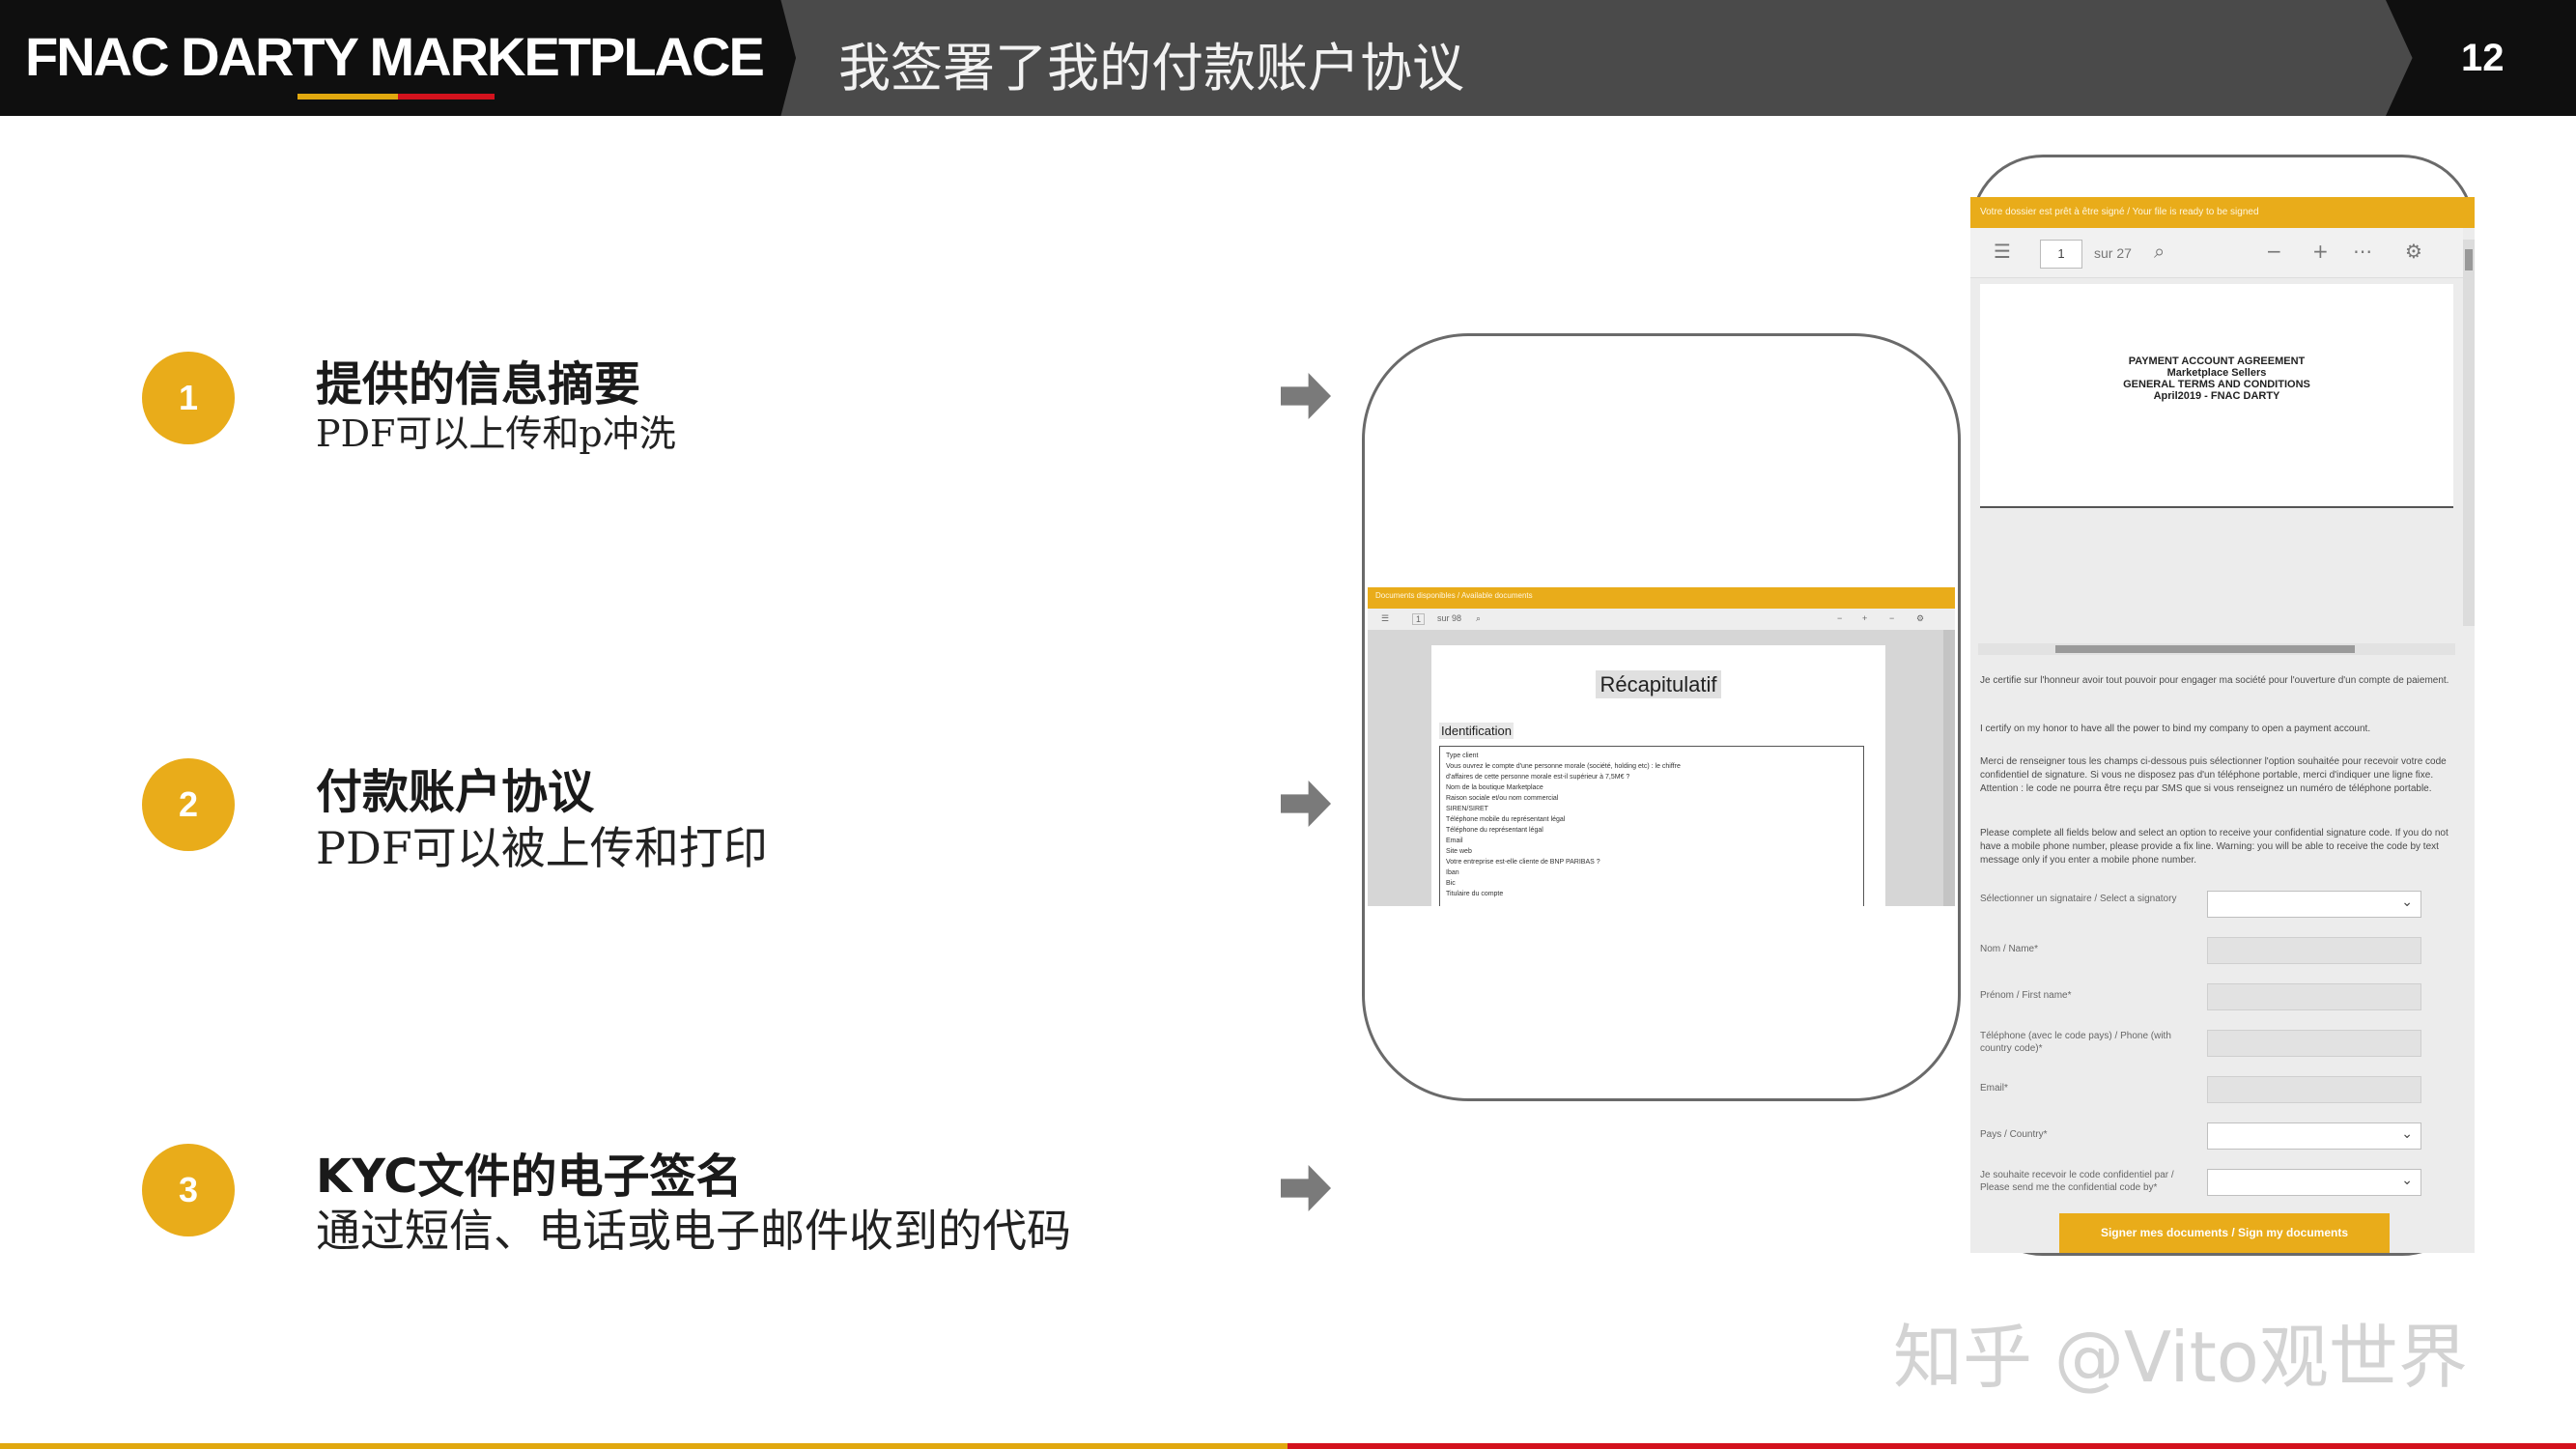  What do you see at coordinates (2314, 1182) in the screenshot?
I see `code-method-select: ⌄` at bounding box center [2314, 1182].